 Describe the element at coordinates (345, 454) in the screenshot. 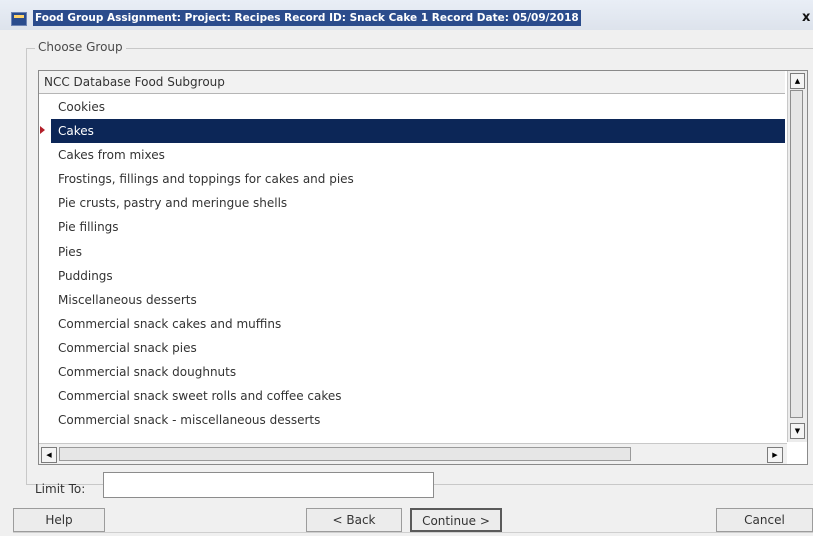

I see `horizontal-scroll-thumb` at that location.